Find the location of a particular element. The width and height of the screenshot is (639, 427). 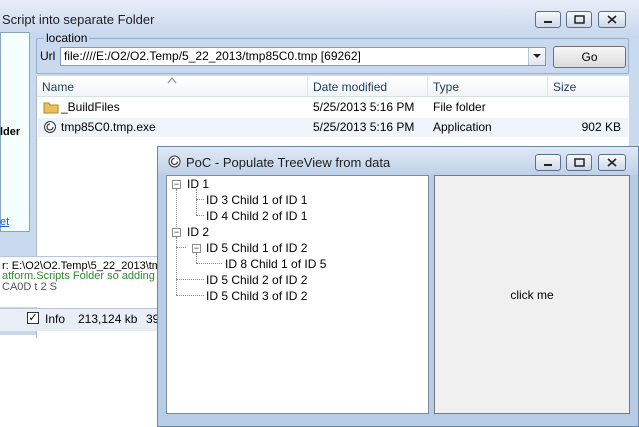

tree-node: ID 4 Child 2 of ID 1 is located at coordinates (256, 216).